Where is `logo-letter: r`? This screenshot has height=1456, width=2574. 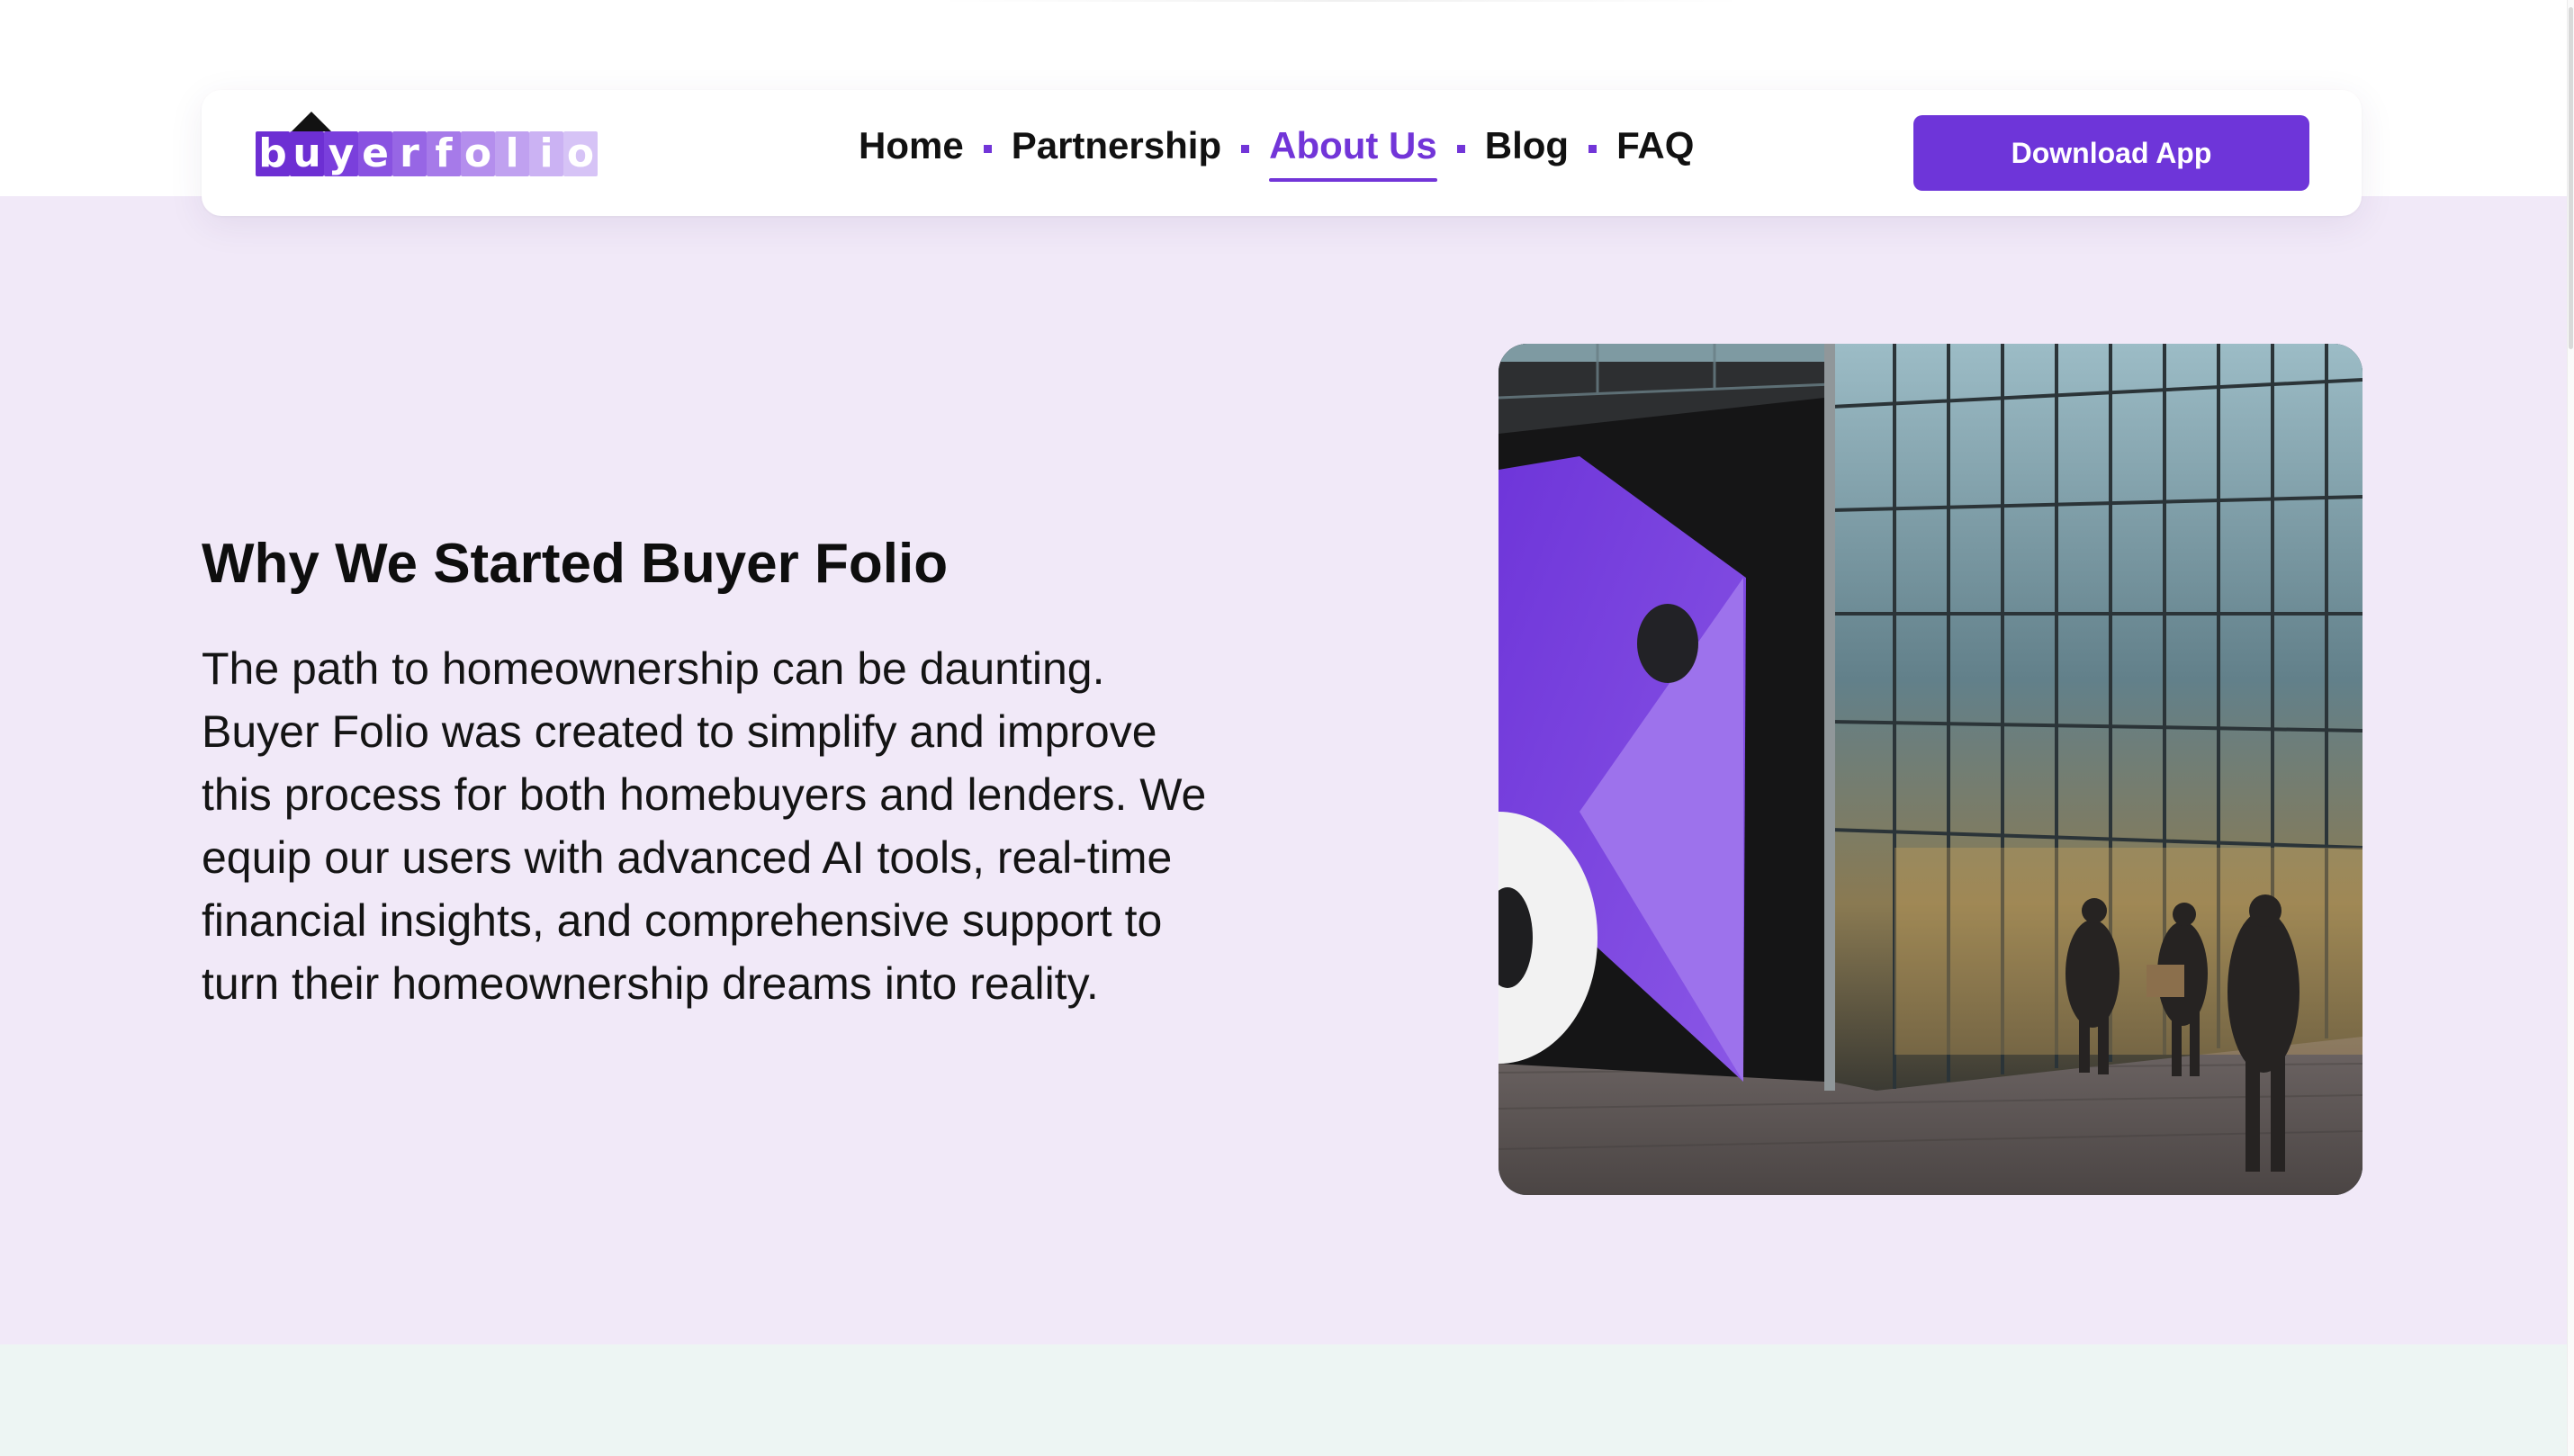 logo-letter: r is located at coordinates (409, 153).